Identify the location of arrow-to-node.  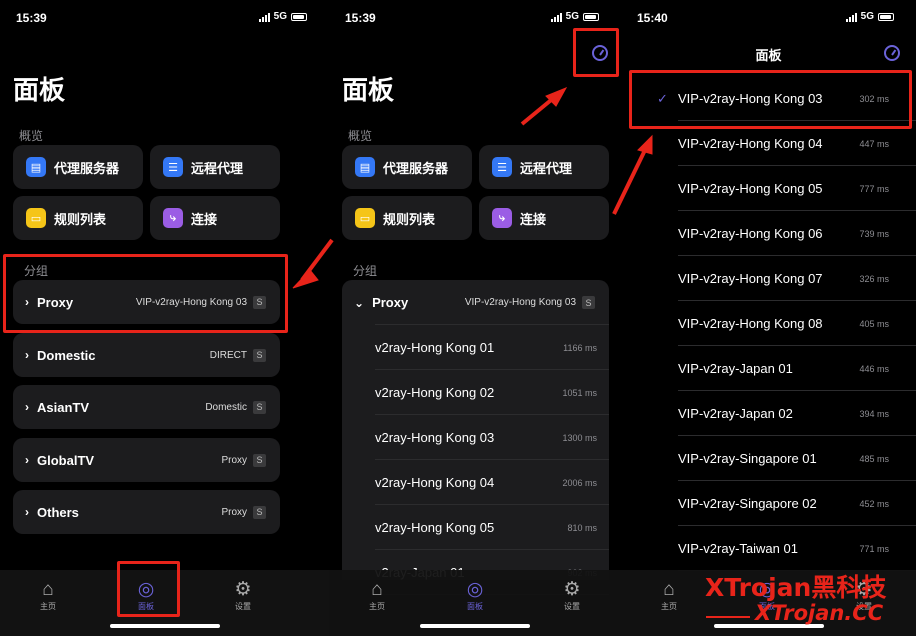
(630, 181).